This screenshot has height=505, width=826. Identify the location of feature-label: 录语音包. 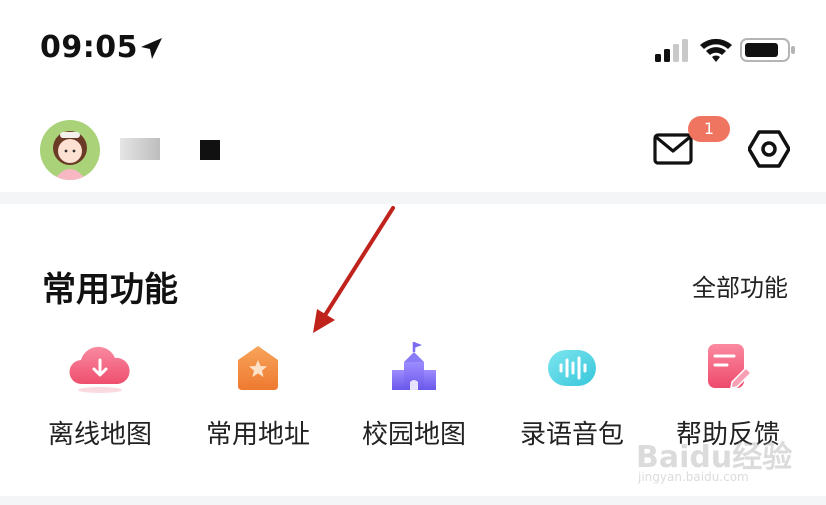
(571, 435).